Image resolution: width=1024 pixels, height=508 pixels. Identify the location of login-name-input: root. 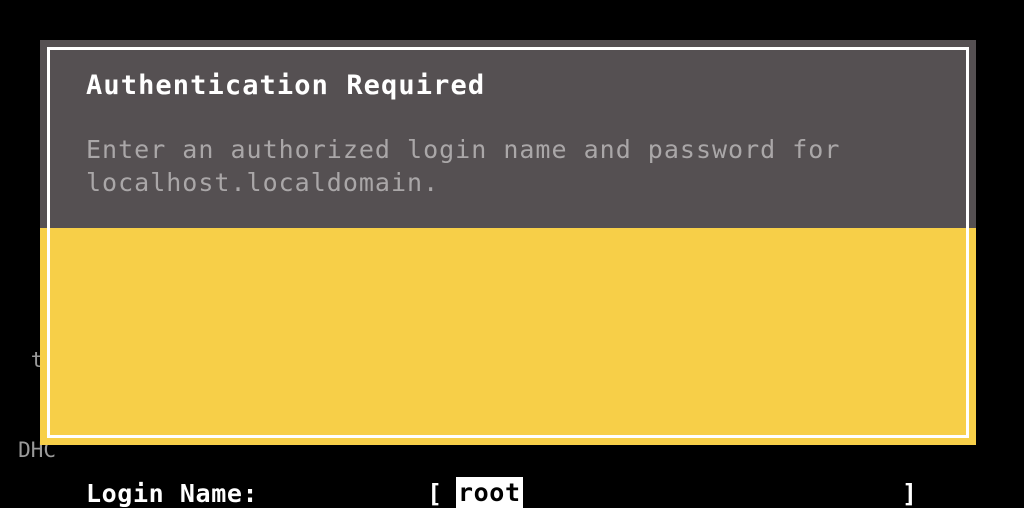
(489, 492).